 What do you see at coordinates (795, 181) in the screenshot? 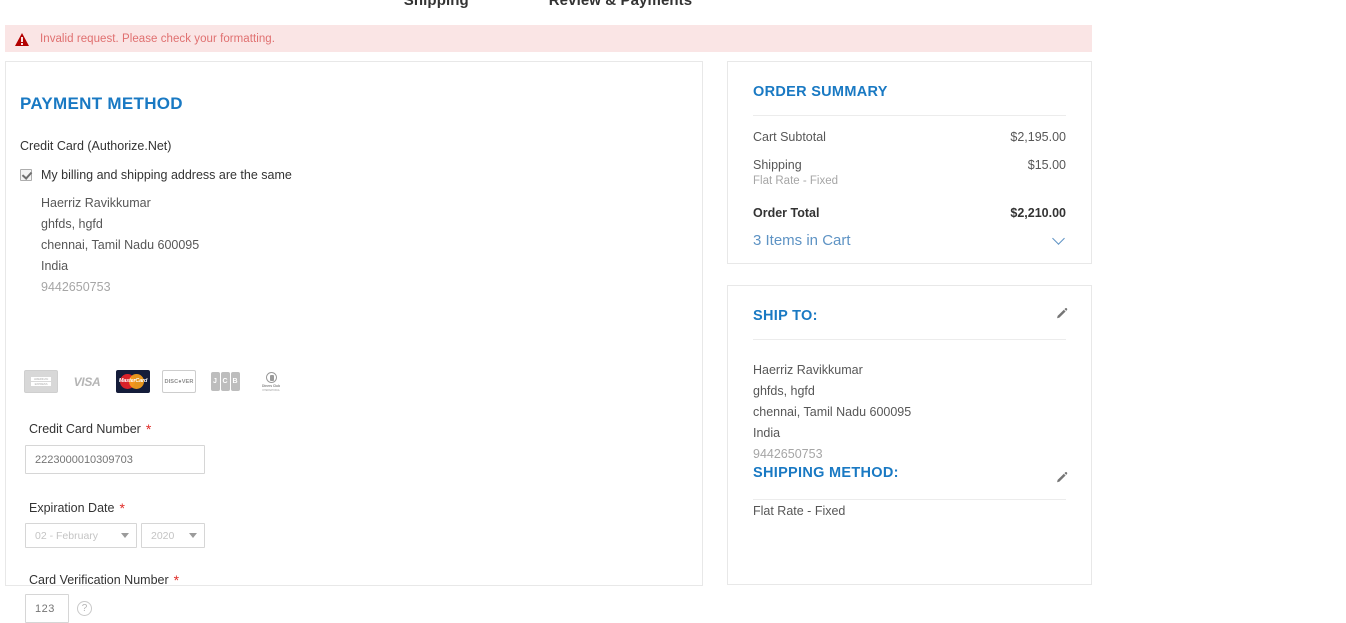
I see `shipping-sublabel: Flat Rate - Fixed` at bounding box center [795, 181].